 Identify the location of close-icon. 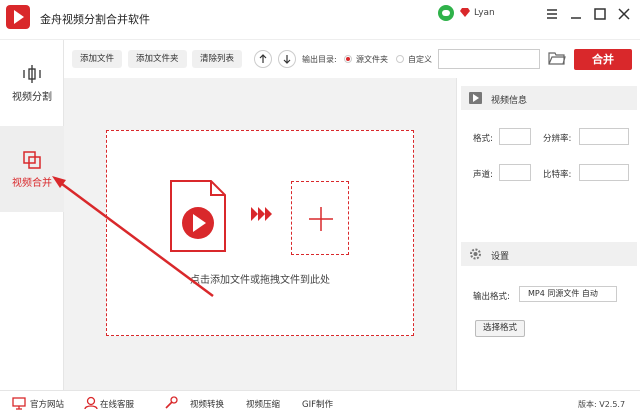
(624, 14).